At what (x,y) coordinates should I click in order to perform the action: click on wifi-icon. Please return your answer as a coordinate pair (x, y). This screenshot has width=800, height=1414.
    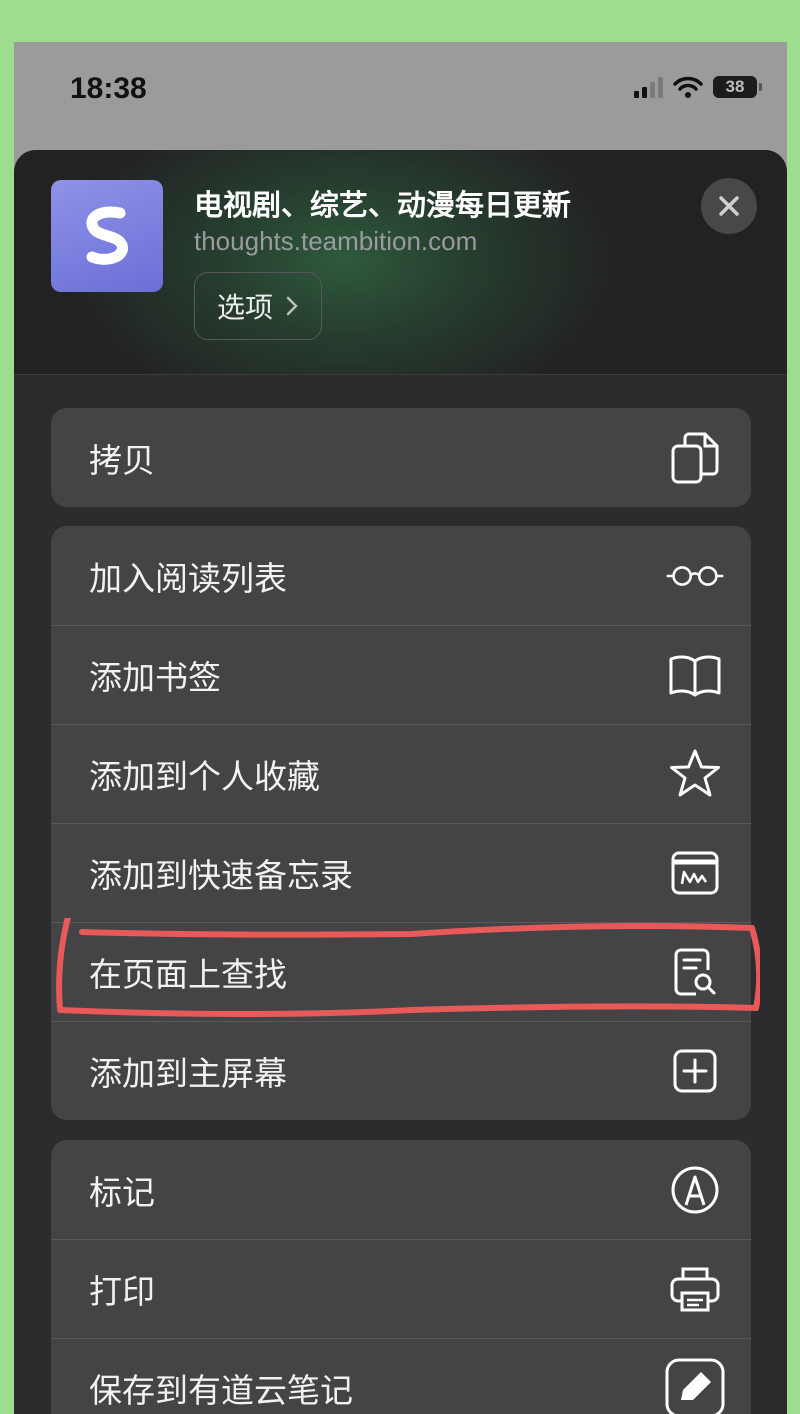
    Looking at the image, I should click on (688, 87).